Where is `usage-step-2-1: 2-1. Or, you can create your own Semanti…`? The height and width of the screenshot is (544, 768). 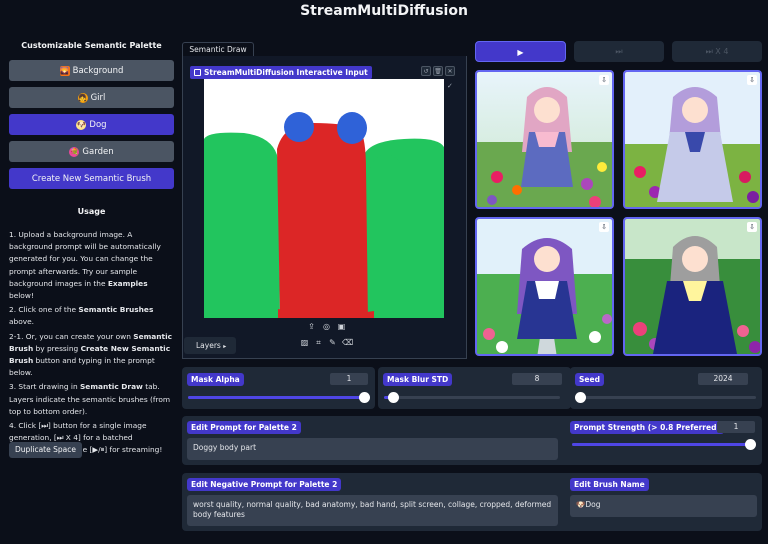 usage-step-2-1: 2-1. Or, you can create your own Semanti… is located at coordinates (90, 354).